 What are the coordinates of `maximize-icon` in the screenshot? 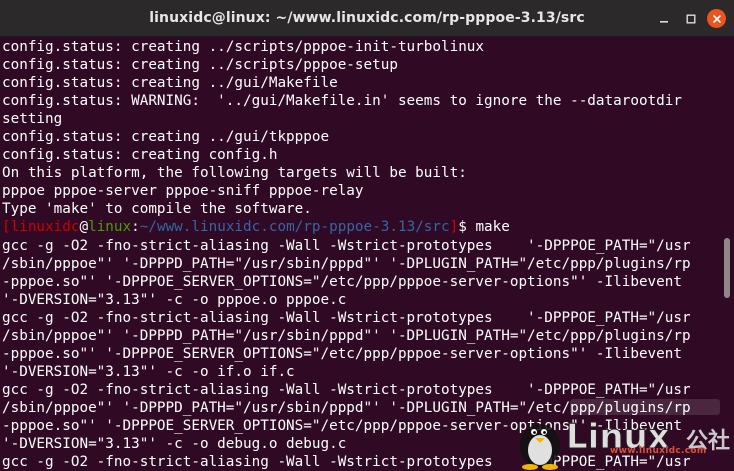 It's located at (690, 18).